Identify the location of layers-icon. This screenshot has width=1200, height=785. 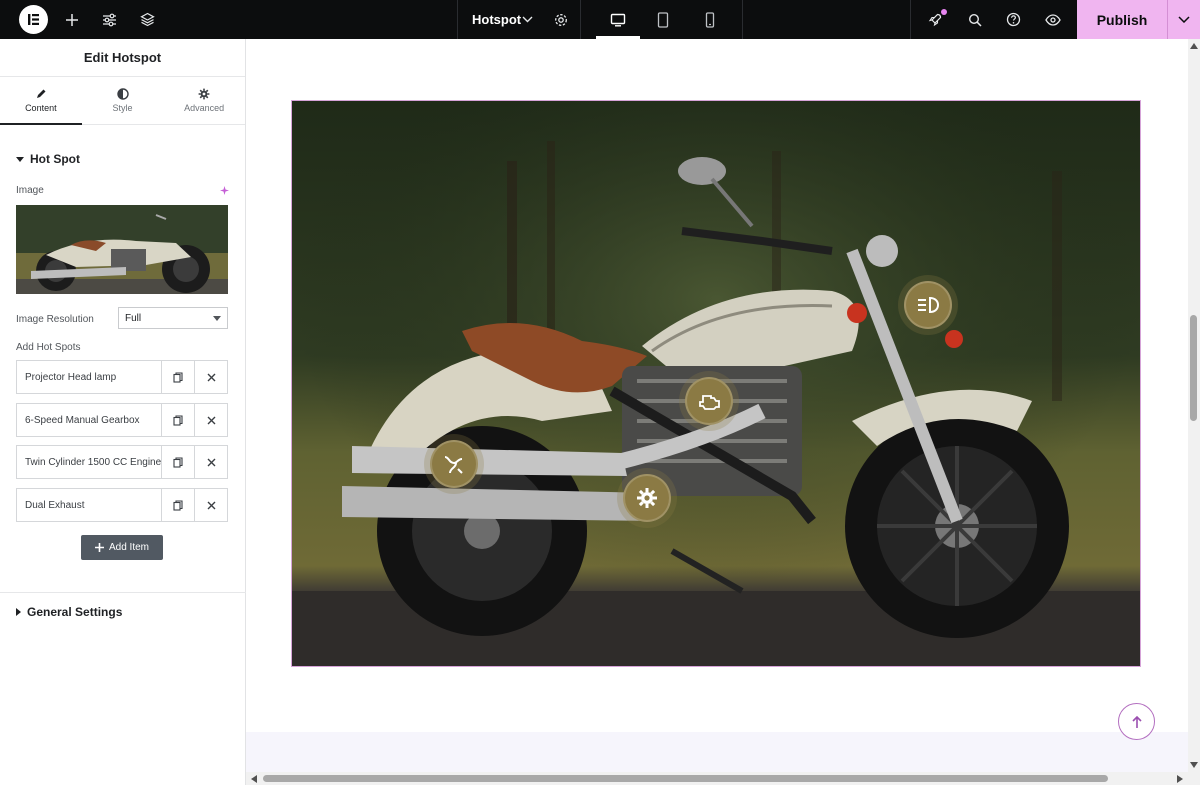
(147, 19).